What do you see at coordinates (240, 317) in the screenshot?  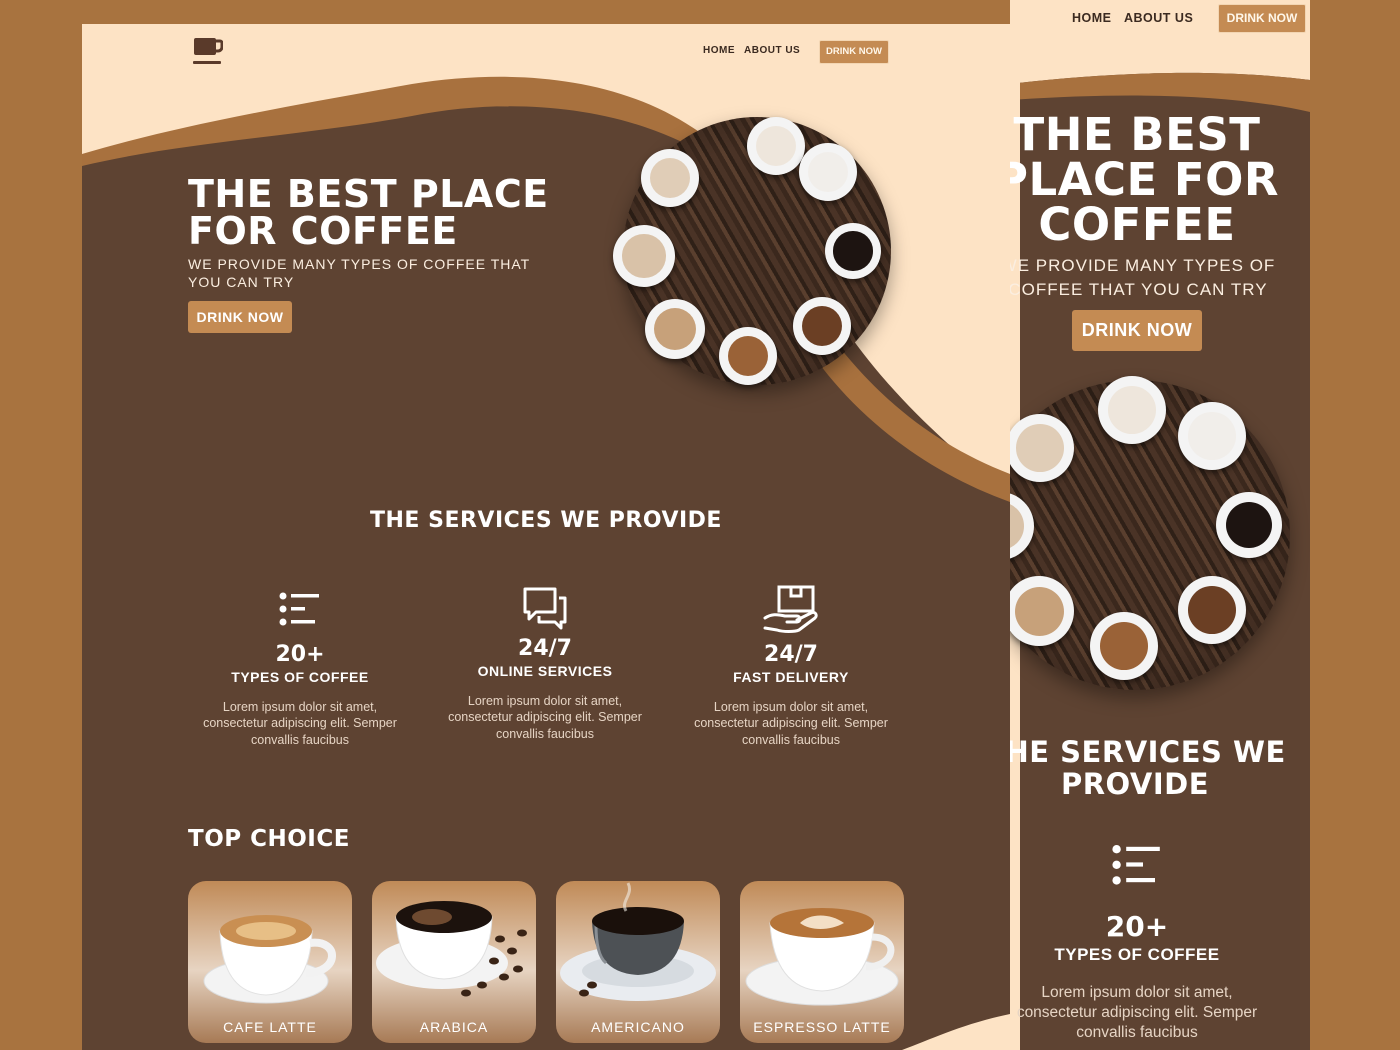 I see `hero-drink-now-button: DRINK NOW` at bounding box center [240, 317].